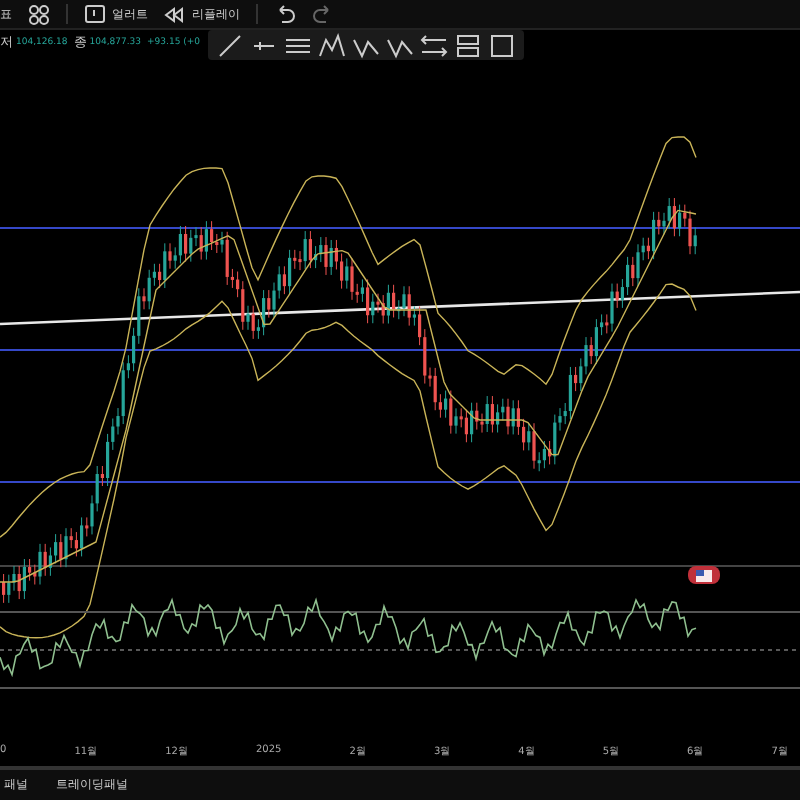 The image size is (800, 800). Describe the element at coordinates (434, 45) in the screenshot. I see `arrows-icon` at that location.